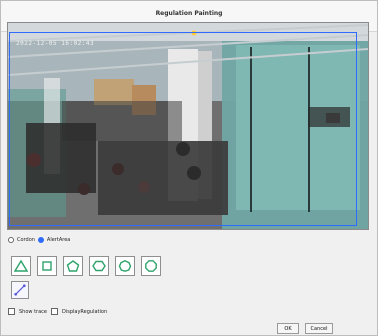 The height and width of the screenshot is (336, 378). What do you see at coordinates (11, 240) in the screenshot?
I see `radio-cordon` at bounding box center [11, 240].